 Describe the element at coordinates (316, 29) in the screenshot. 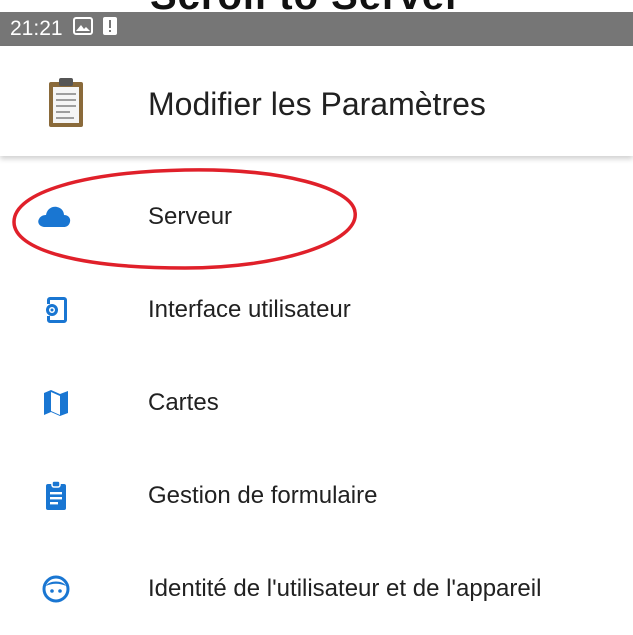

I see `status-bar: 21:21` at that location.